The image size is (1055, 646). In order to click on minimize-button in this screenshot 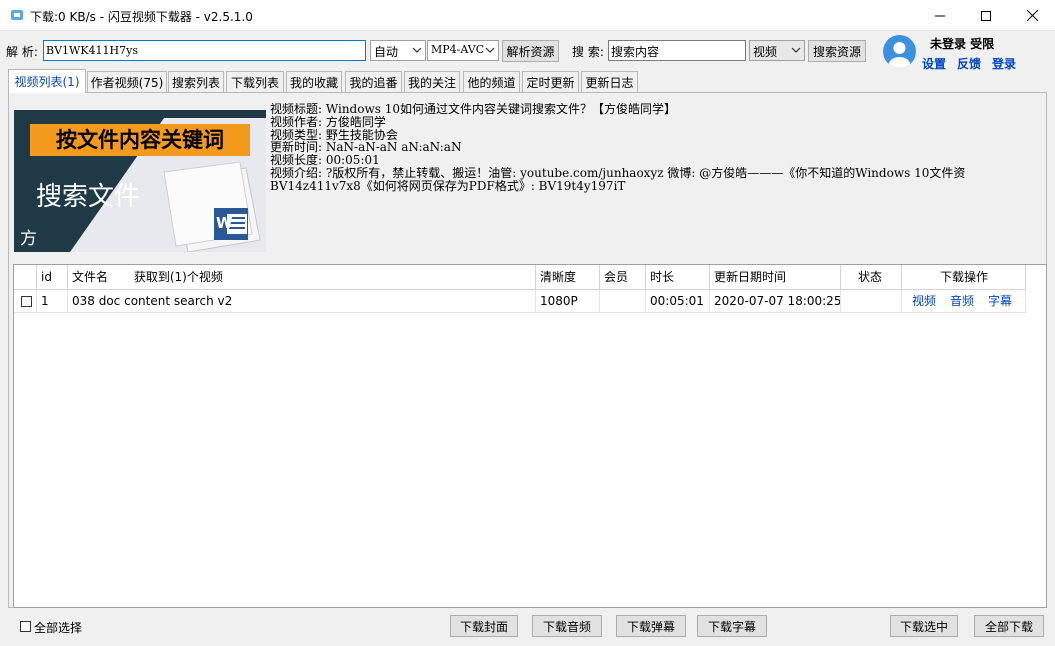, I will do `click(940, 15)`.